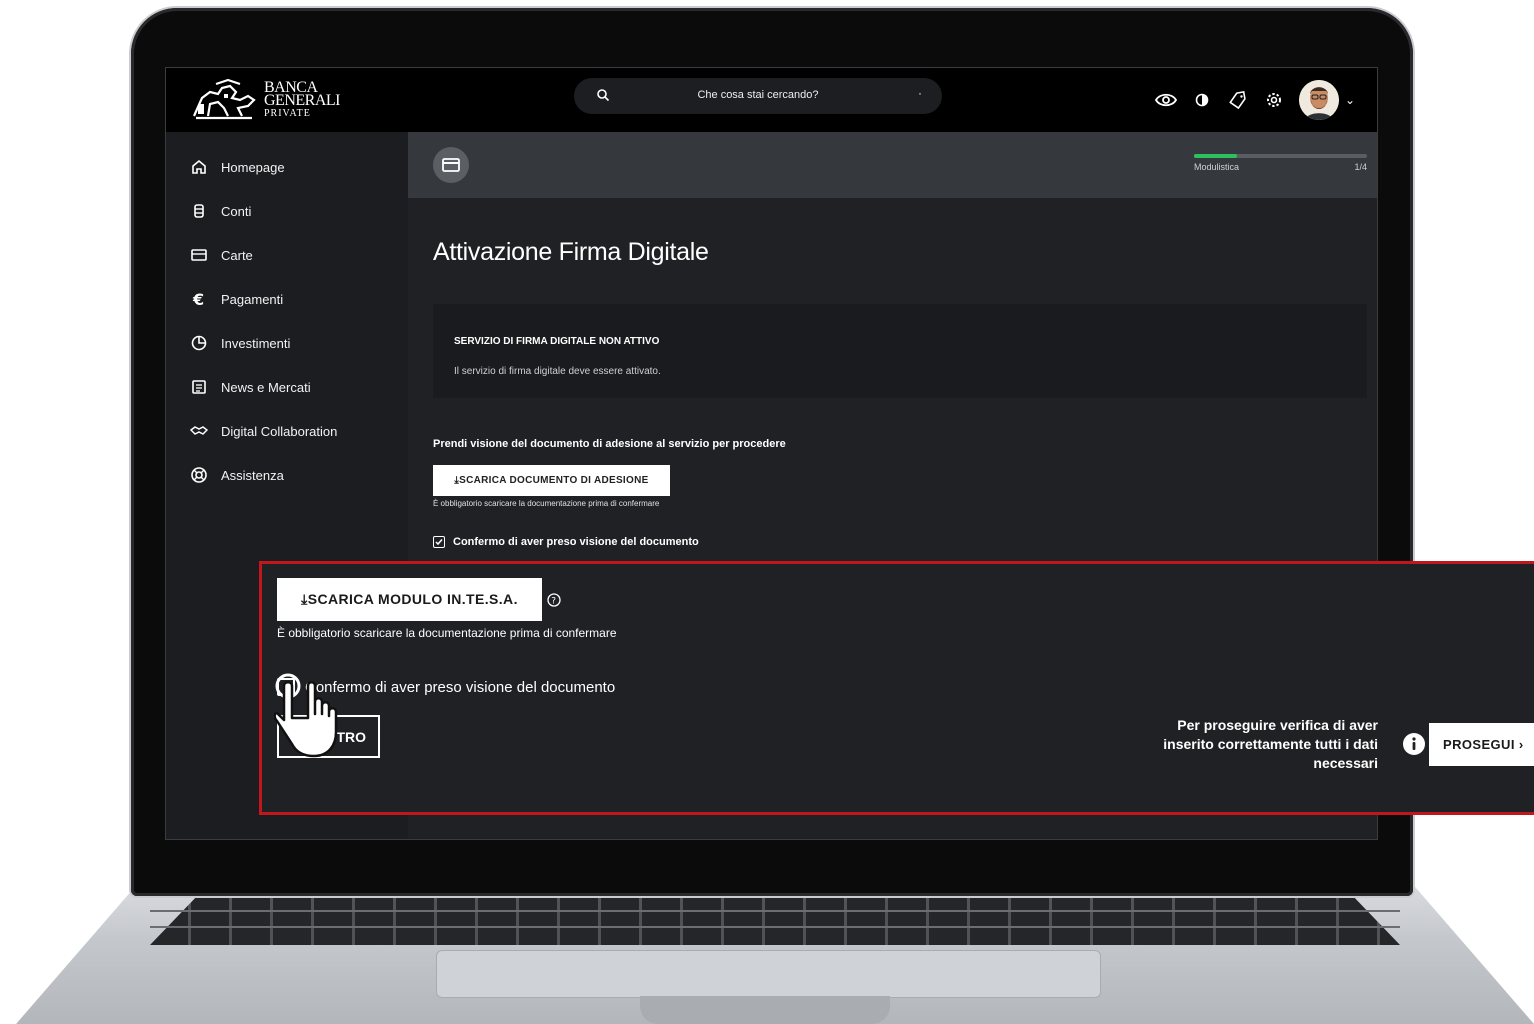 The image size is (1534, 1024). I want to click on pointer-hand-icon, so click(306, 715).